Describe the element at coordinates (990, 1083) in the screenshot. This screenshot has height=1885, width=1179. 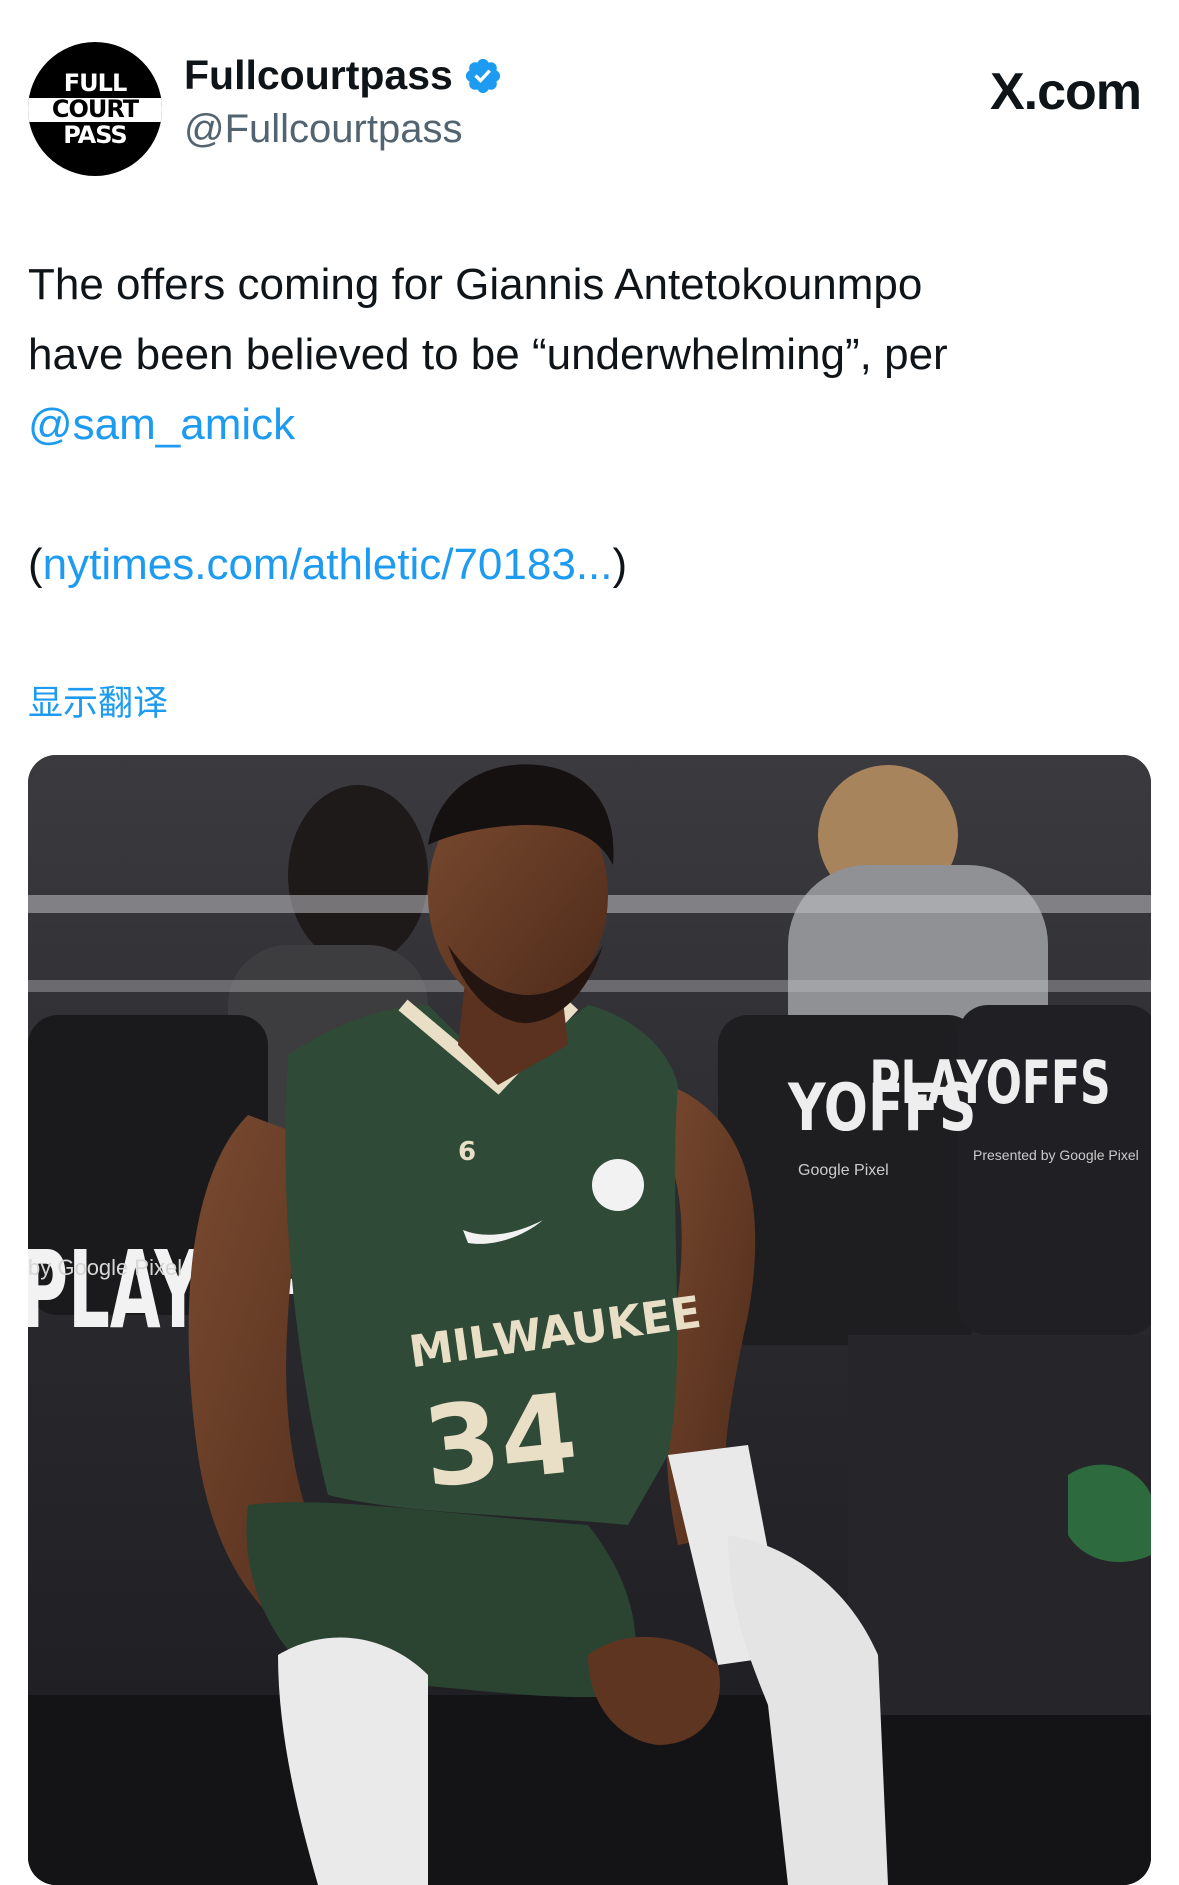
I see `signage-right: PLAYOFFS` at that location.